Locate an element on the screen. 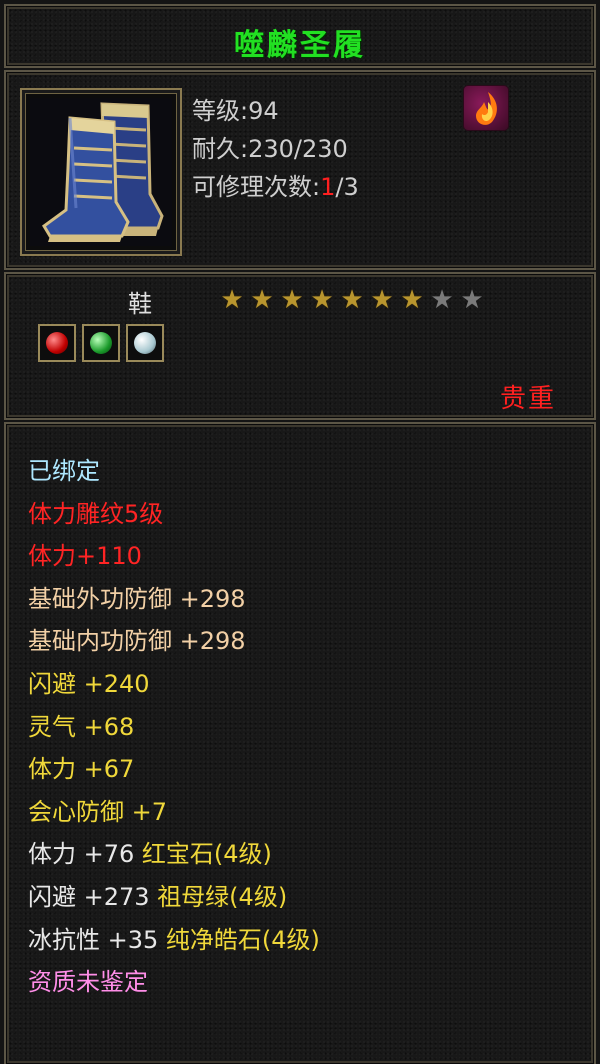 The image size is (600, 1064). level-row: 等级:94 is located at coordinates (275, 111).